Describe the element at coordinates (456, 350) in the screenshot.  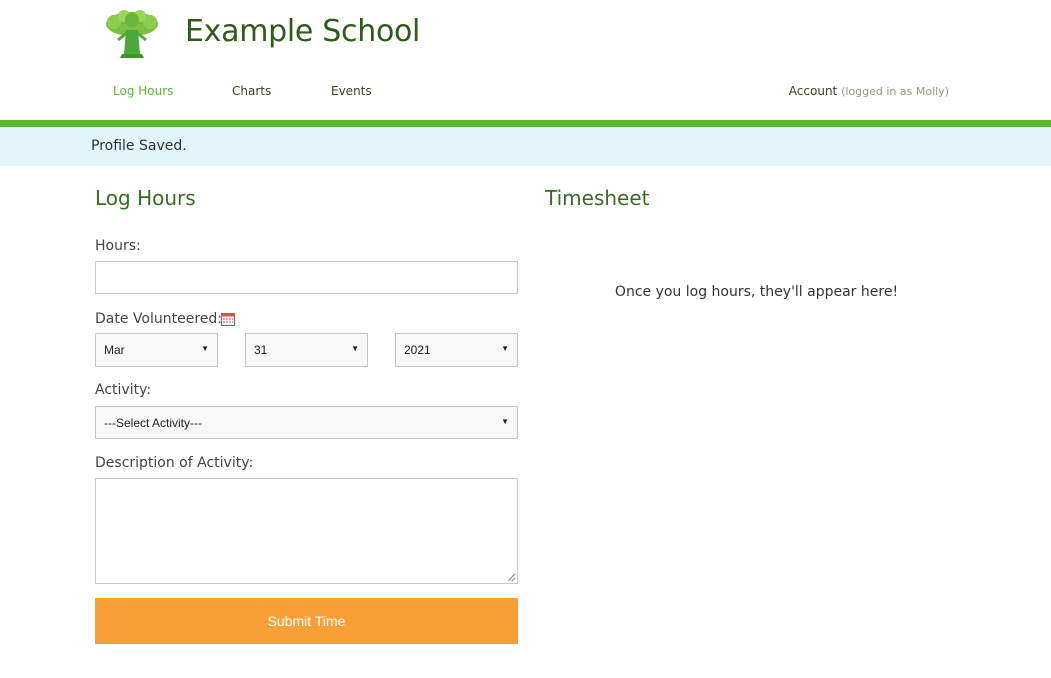
I see `year-select: 2021 ▼` at that location.